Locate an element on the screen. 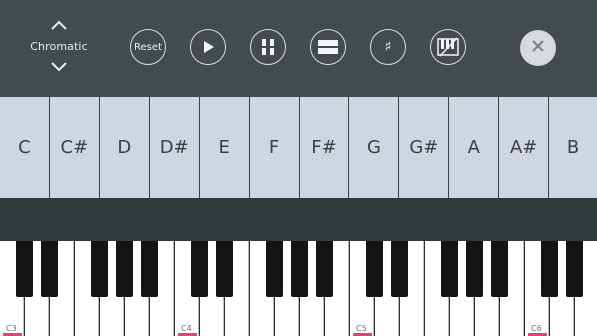  black-key-d-sharp3 is located at coordinates (49, 269).